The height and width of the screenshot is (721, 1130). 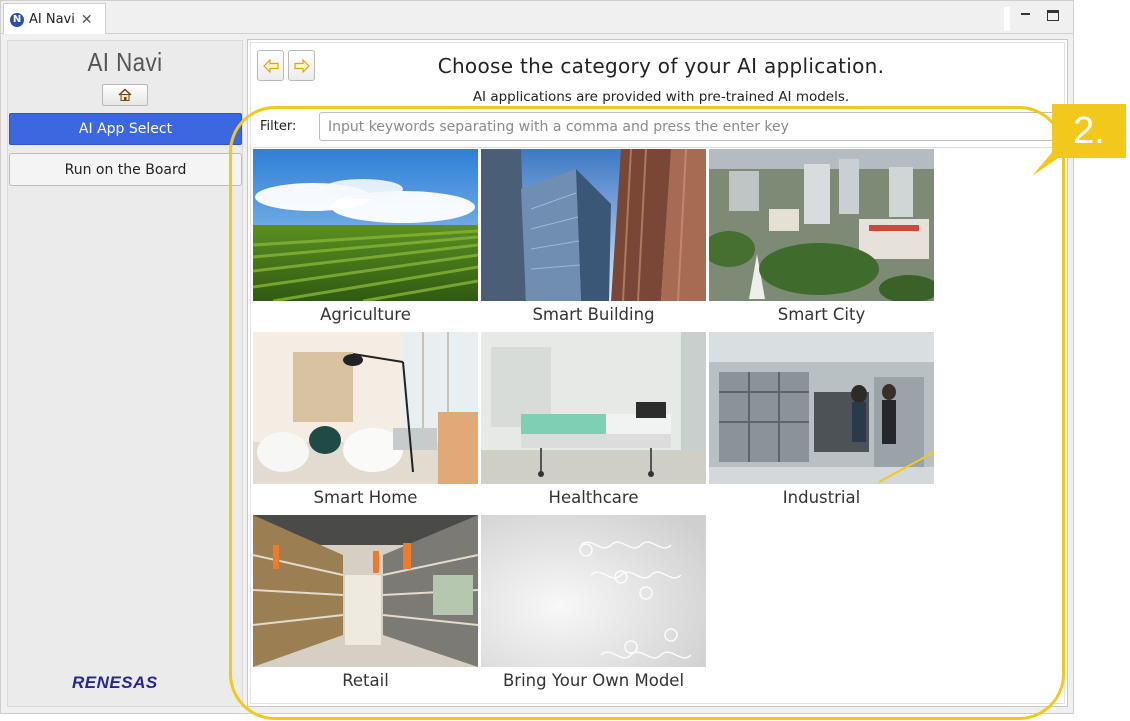 I want to click on tab-label: AI Navi, so click(x=52, y=19).